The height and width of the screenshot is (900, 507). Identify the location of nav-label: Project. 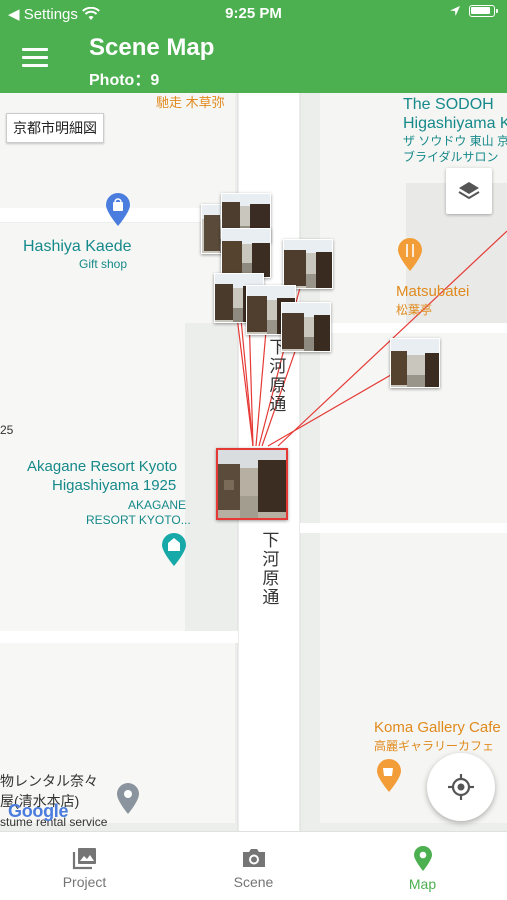
(84, 882).